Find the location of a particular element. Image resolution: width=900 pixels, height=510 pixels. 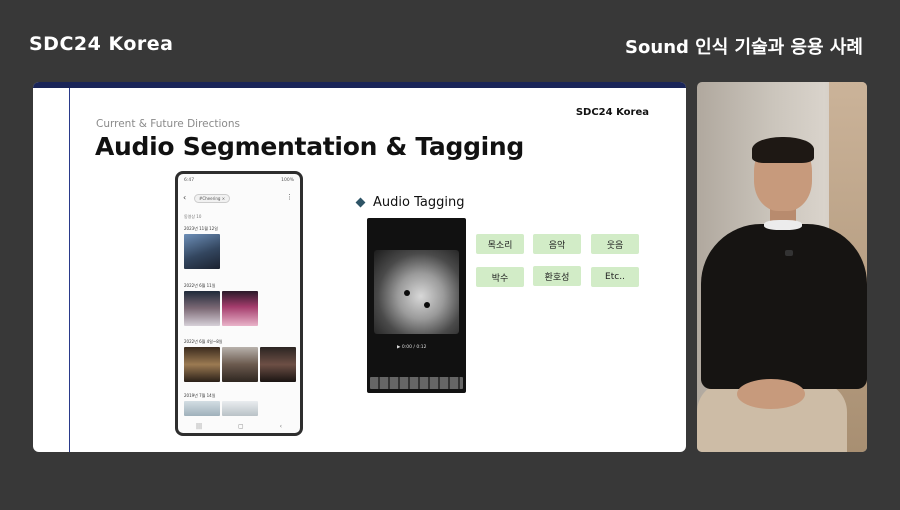

date-label: 2019년 7월 14일 is located at coordinates (200, 395).